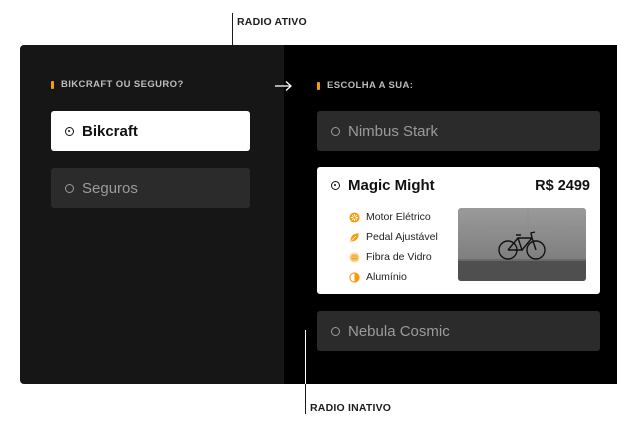  What do you see at coordinates (391, 185) in the screenshot?
I see `card-title: Magic Might` at bounding box center [391, 185].